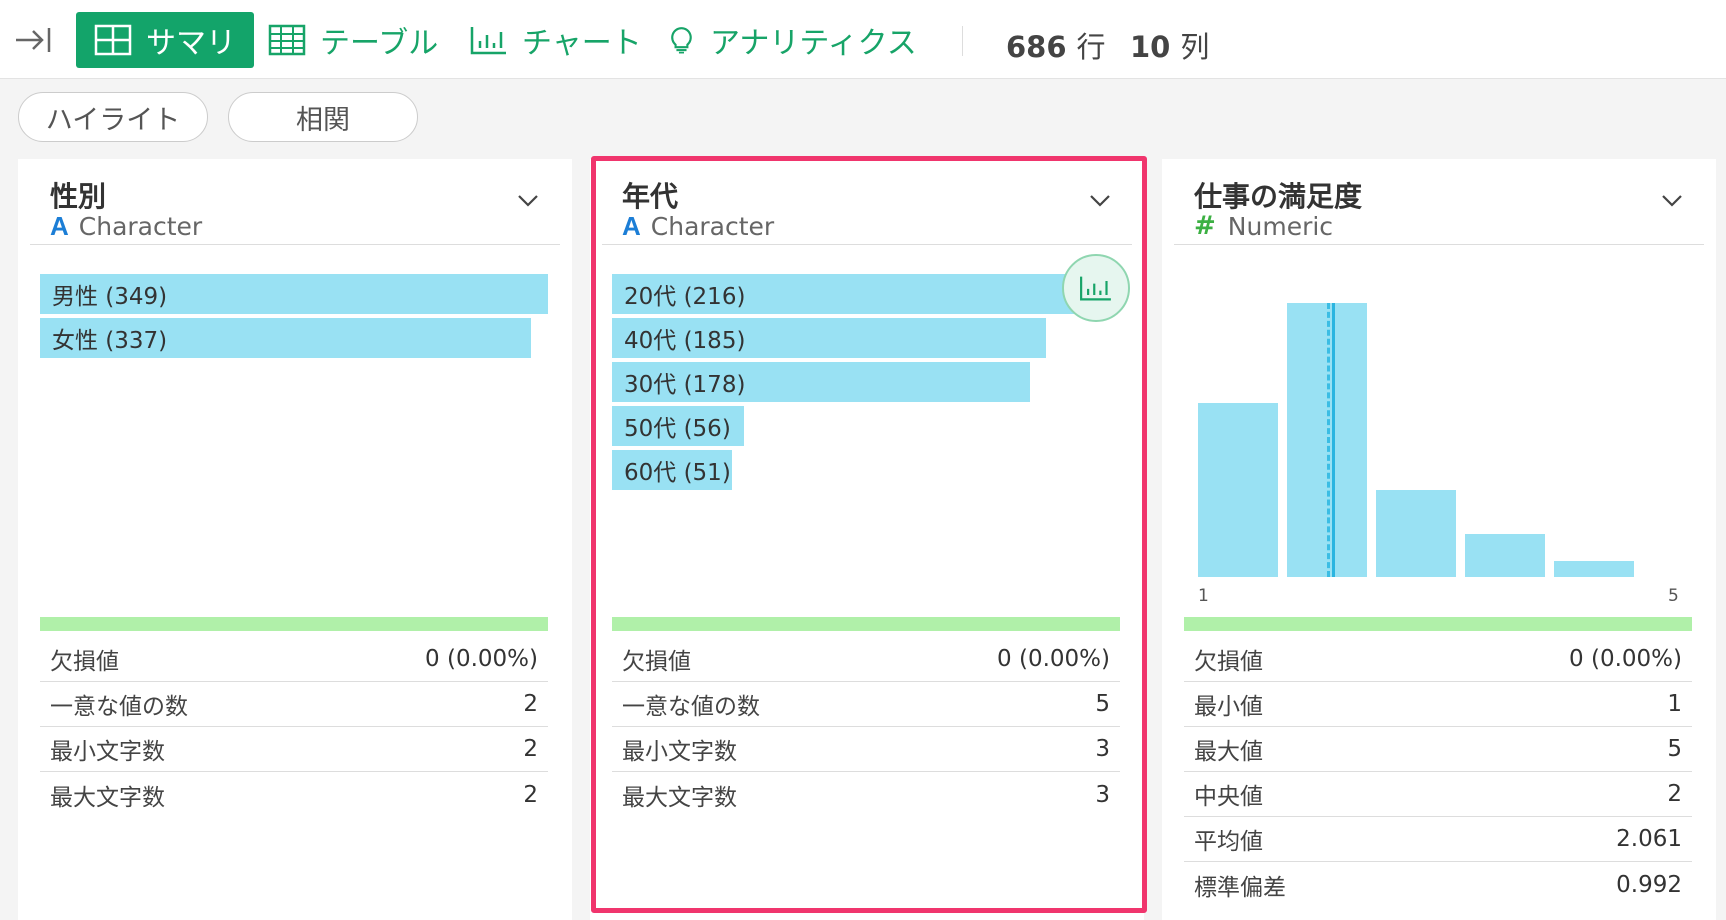 The height and width of the screenshot is (920, 1726). I want to click on stat-row: 最小文字数 2, so click(294, 749).